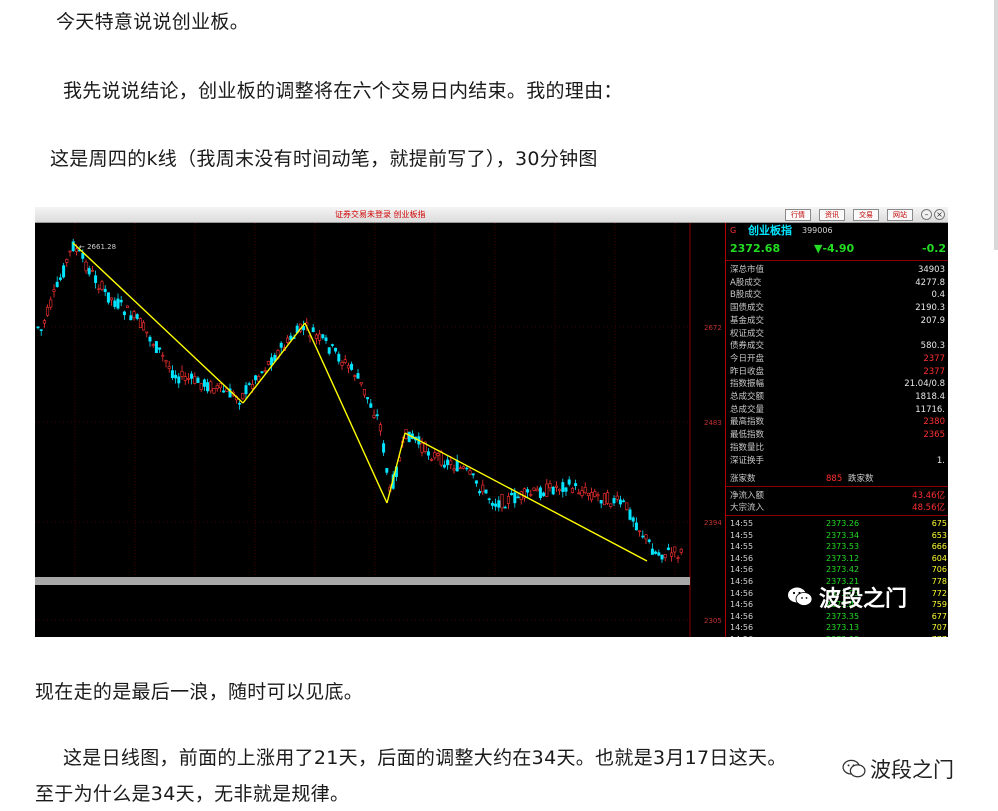  What do you see at coordinates (747, 384) in the screenshot?
I see `quote-stat-label: 指数振幅` at bounding box center [747, 384].